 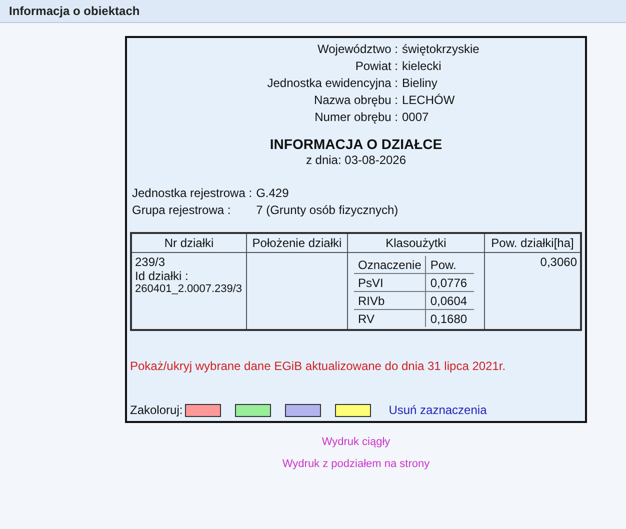 I want to click on print-link: Wydruk z podziałem na strony, so click(x=356, y=464).